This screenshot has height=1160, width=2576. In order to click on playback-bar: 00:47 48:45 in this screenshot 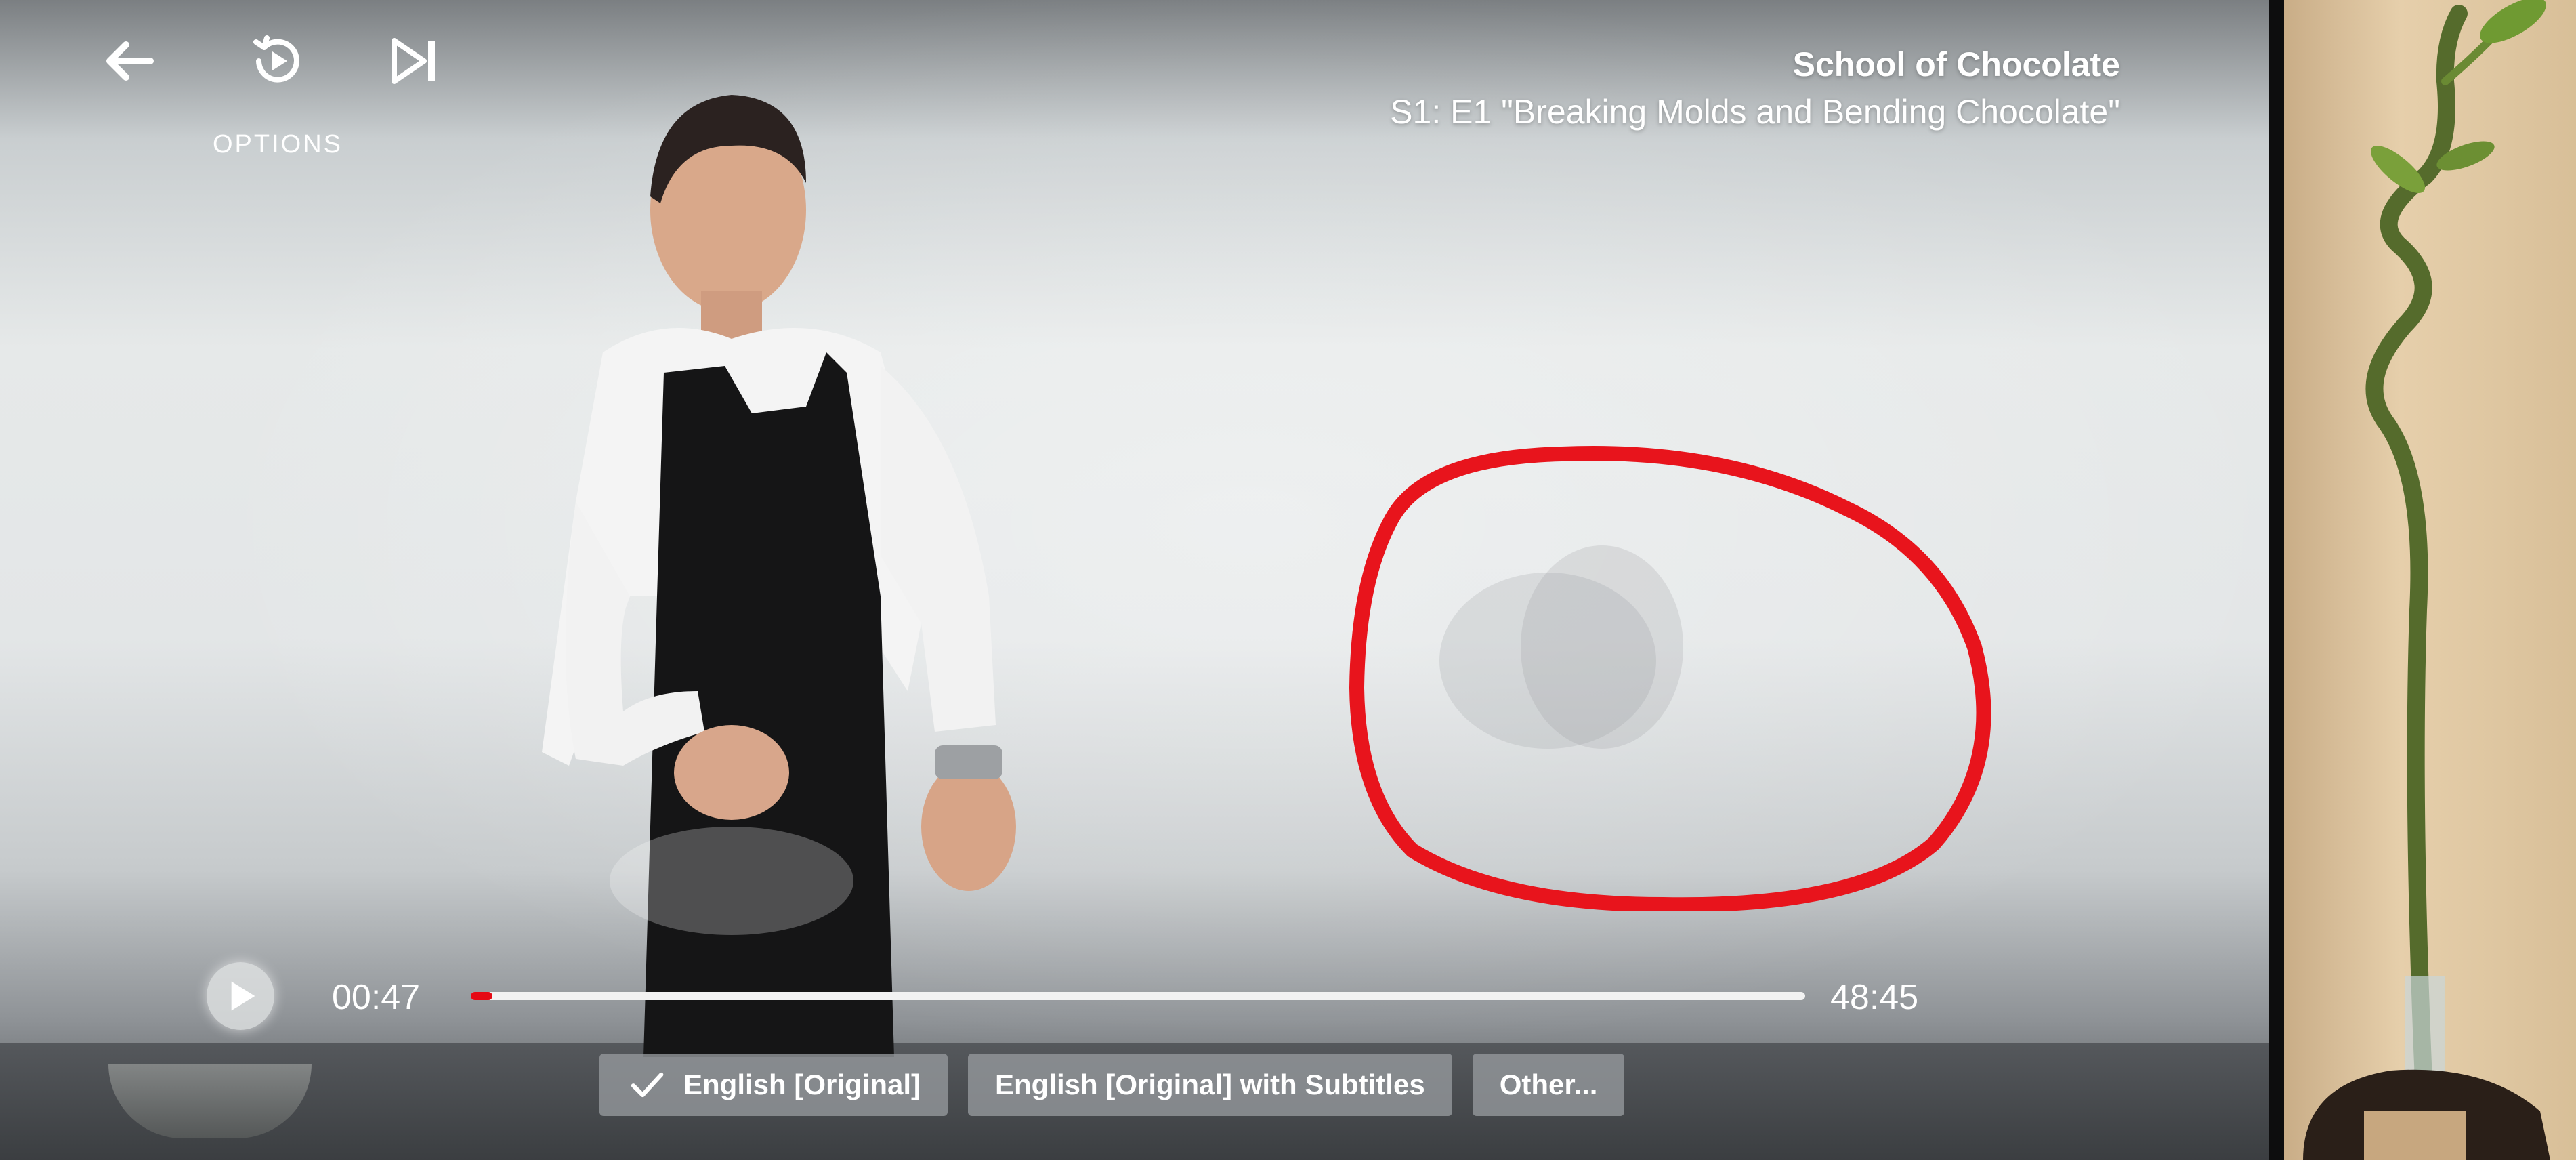, I will do `click(1077, 996)`.